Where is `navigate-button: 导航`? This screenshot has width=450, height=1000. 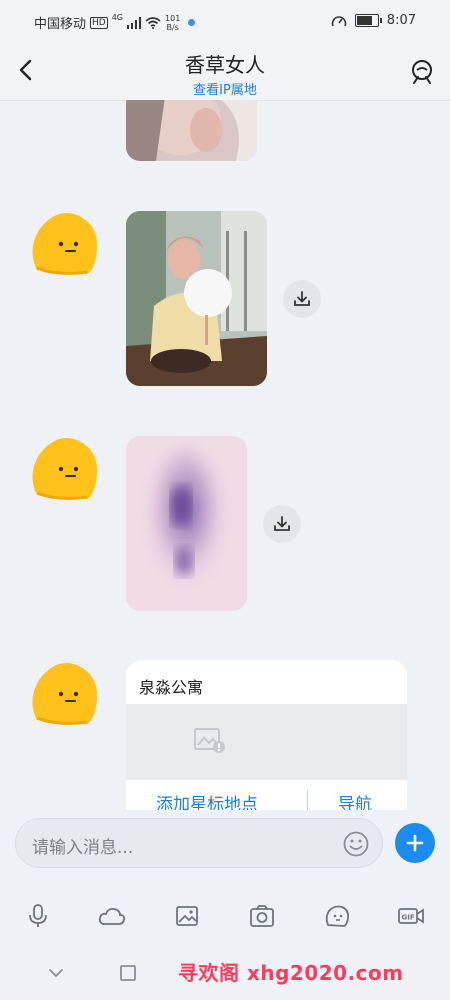 navigate-button: 导航 is located at coordinates (355, 800).